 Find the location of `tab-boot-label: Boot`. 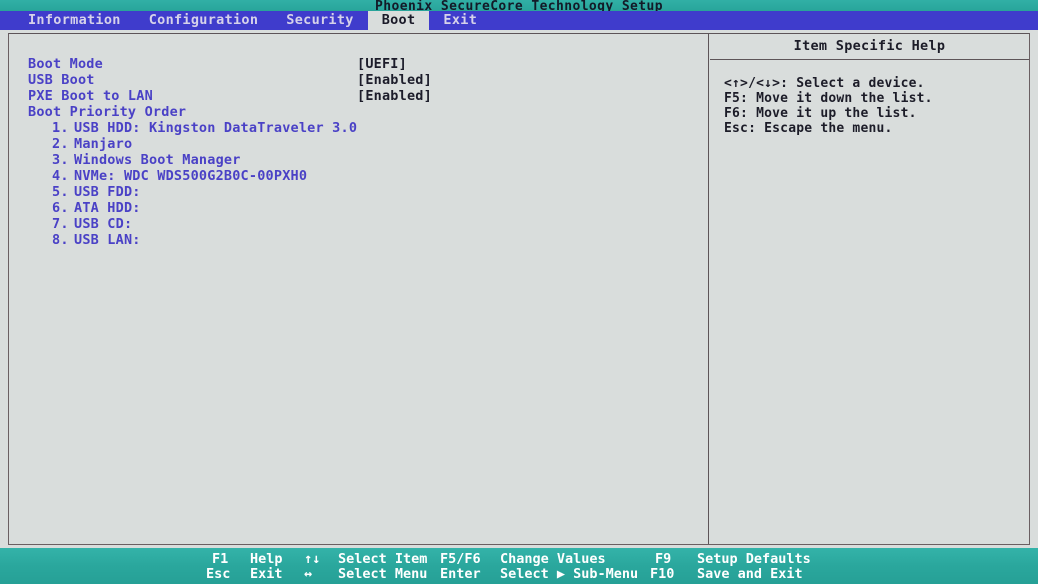

tab-boot-label: Boot is located at coordinates (398, 20).